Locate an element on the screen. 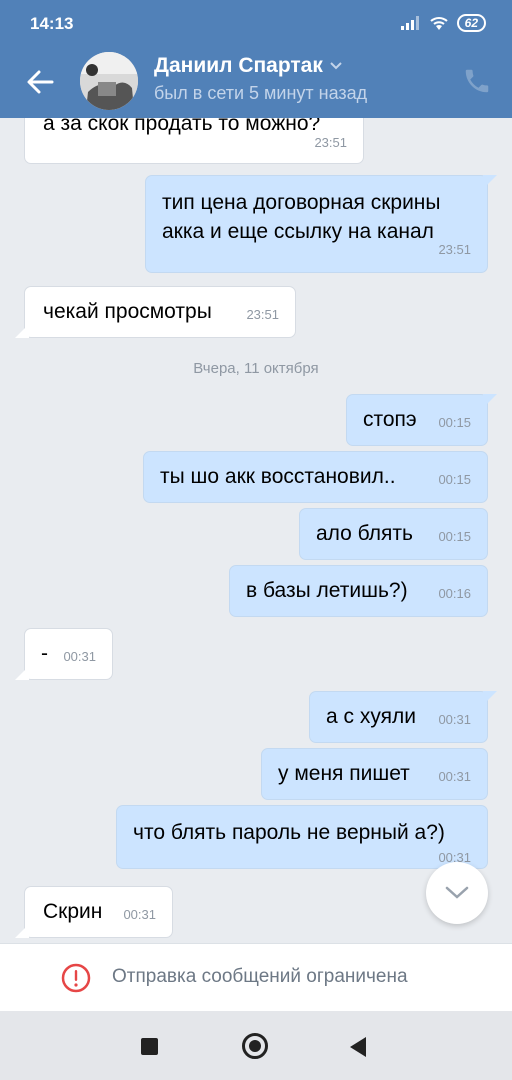 This screenshot has width=512, height=1080. message-text: Скрин is located at coordinates (73, 911).